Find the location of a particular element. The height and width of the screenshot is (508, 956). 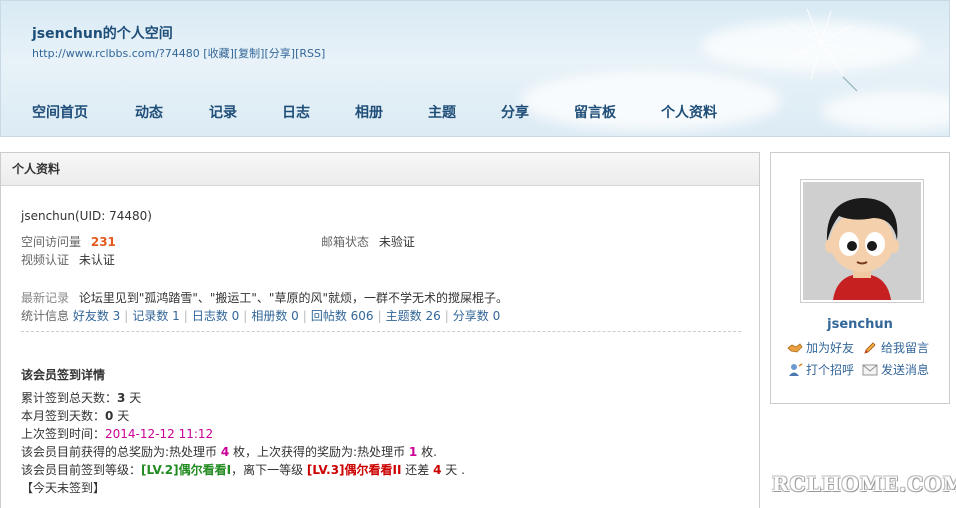

nav-feed: 动态 is located at coordinates (149, 112).